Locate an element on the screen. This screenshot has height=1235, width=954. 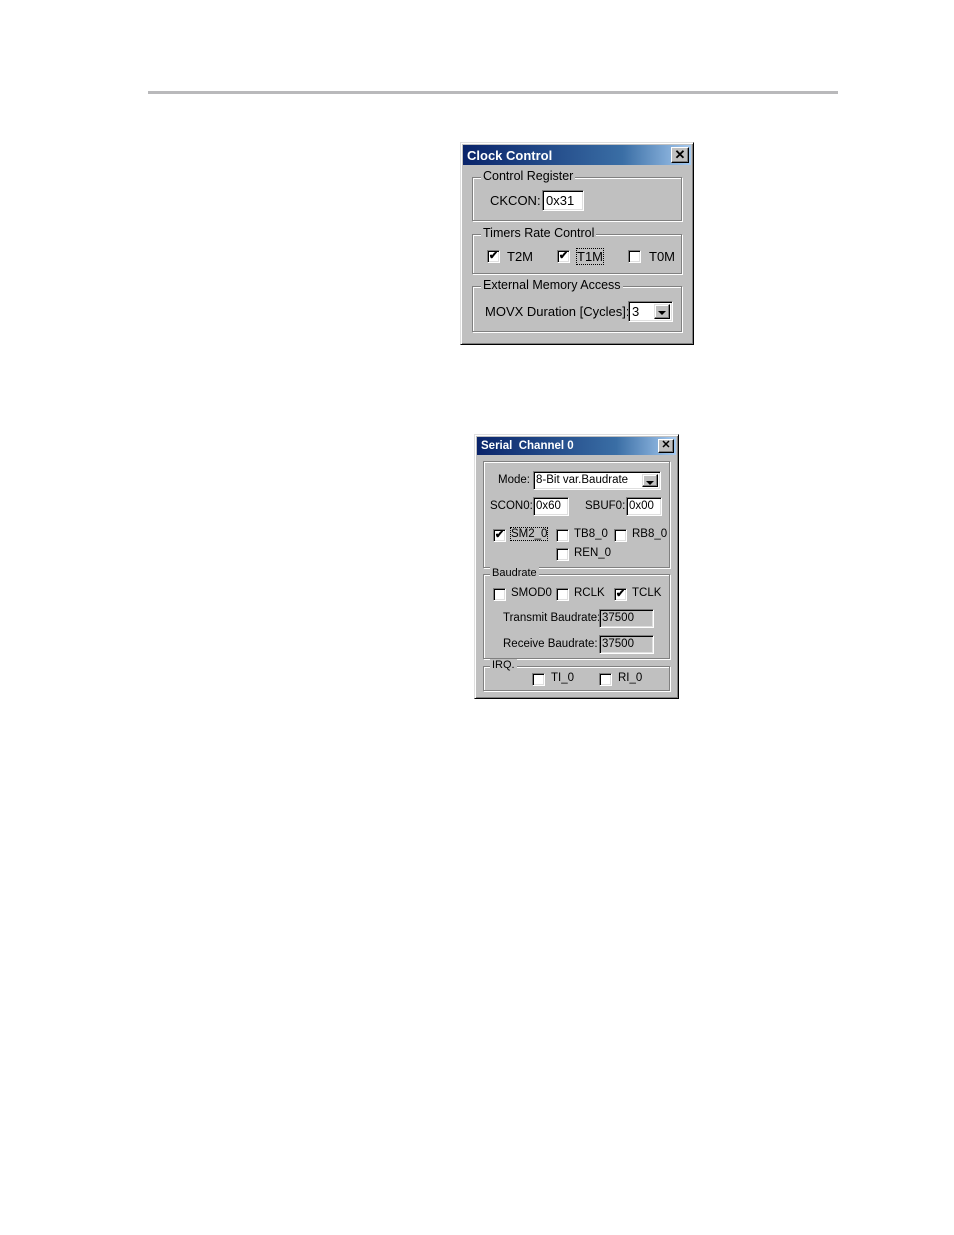
movx-duration-select: 3 is located at coordinates (650, 311).